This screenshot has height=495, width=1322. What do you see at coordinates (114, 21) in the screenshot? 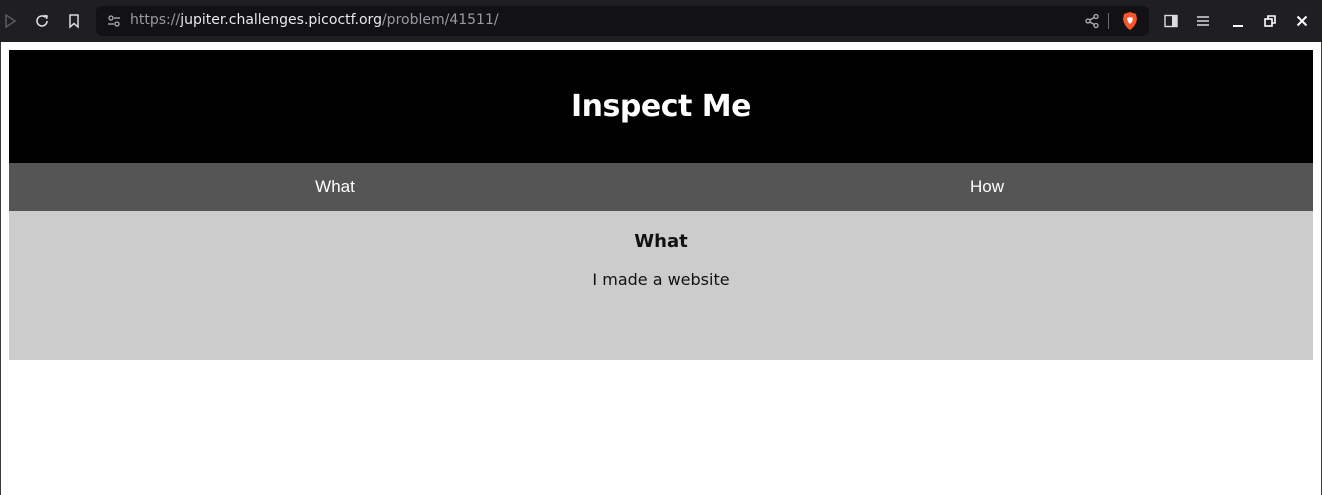
I see `site-settings-icon` at bounding box center [114, 21].